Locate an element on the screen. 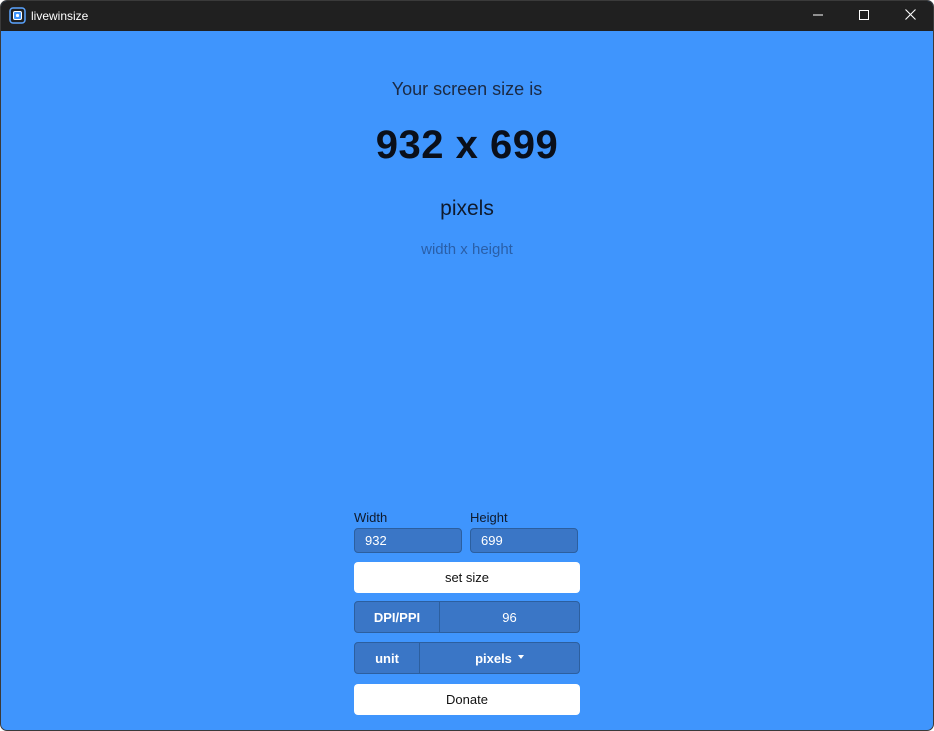  minimize-icon is located at coordinates (818, 16).